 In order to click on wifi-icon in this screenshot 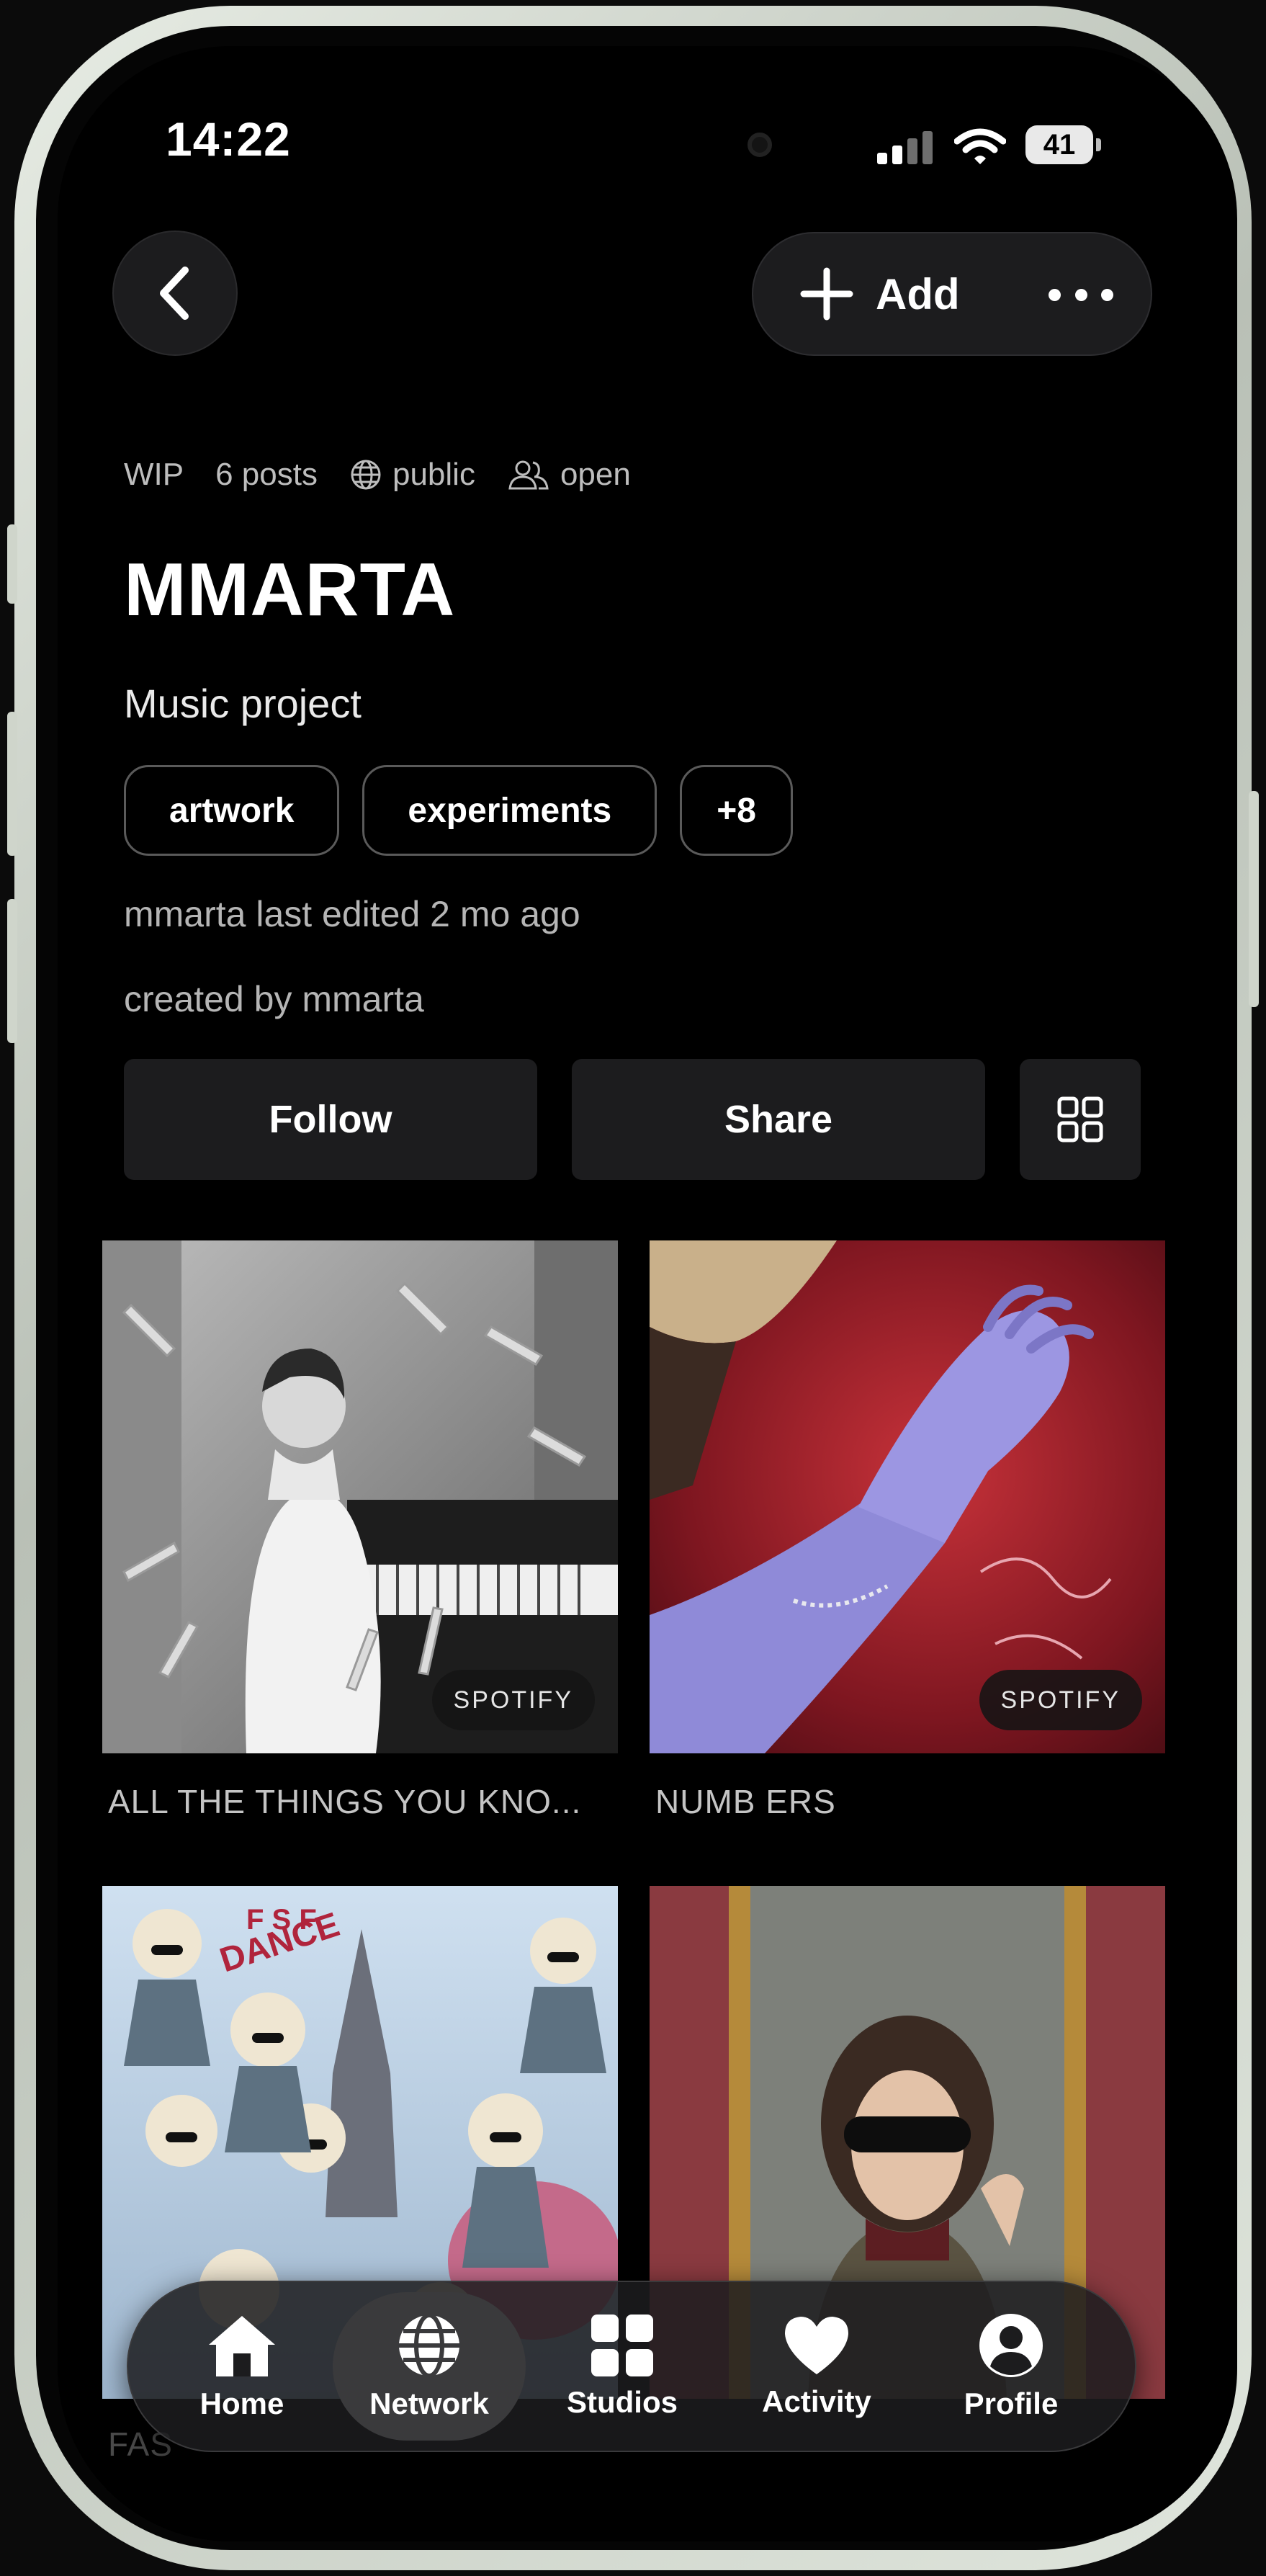, I will do `click(980, 146)`.